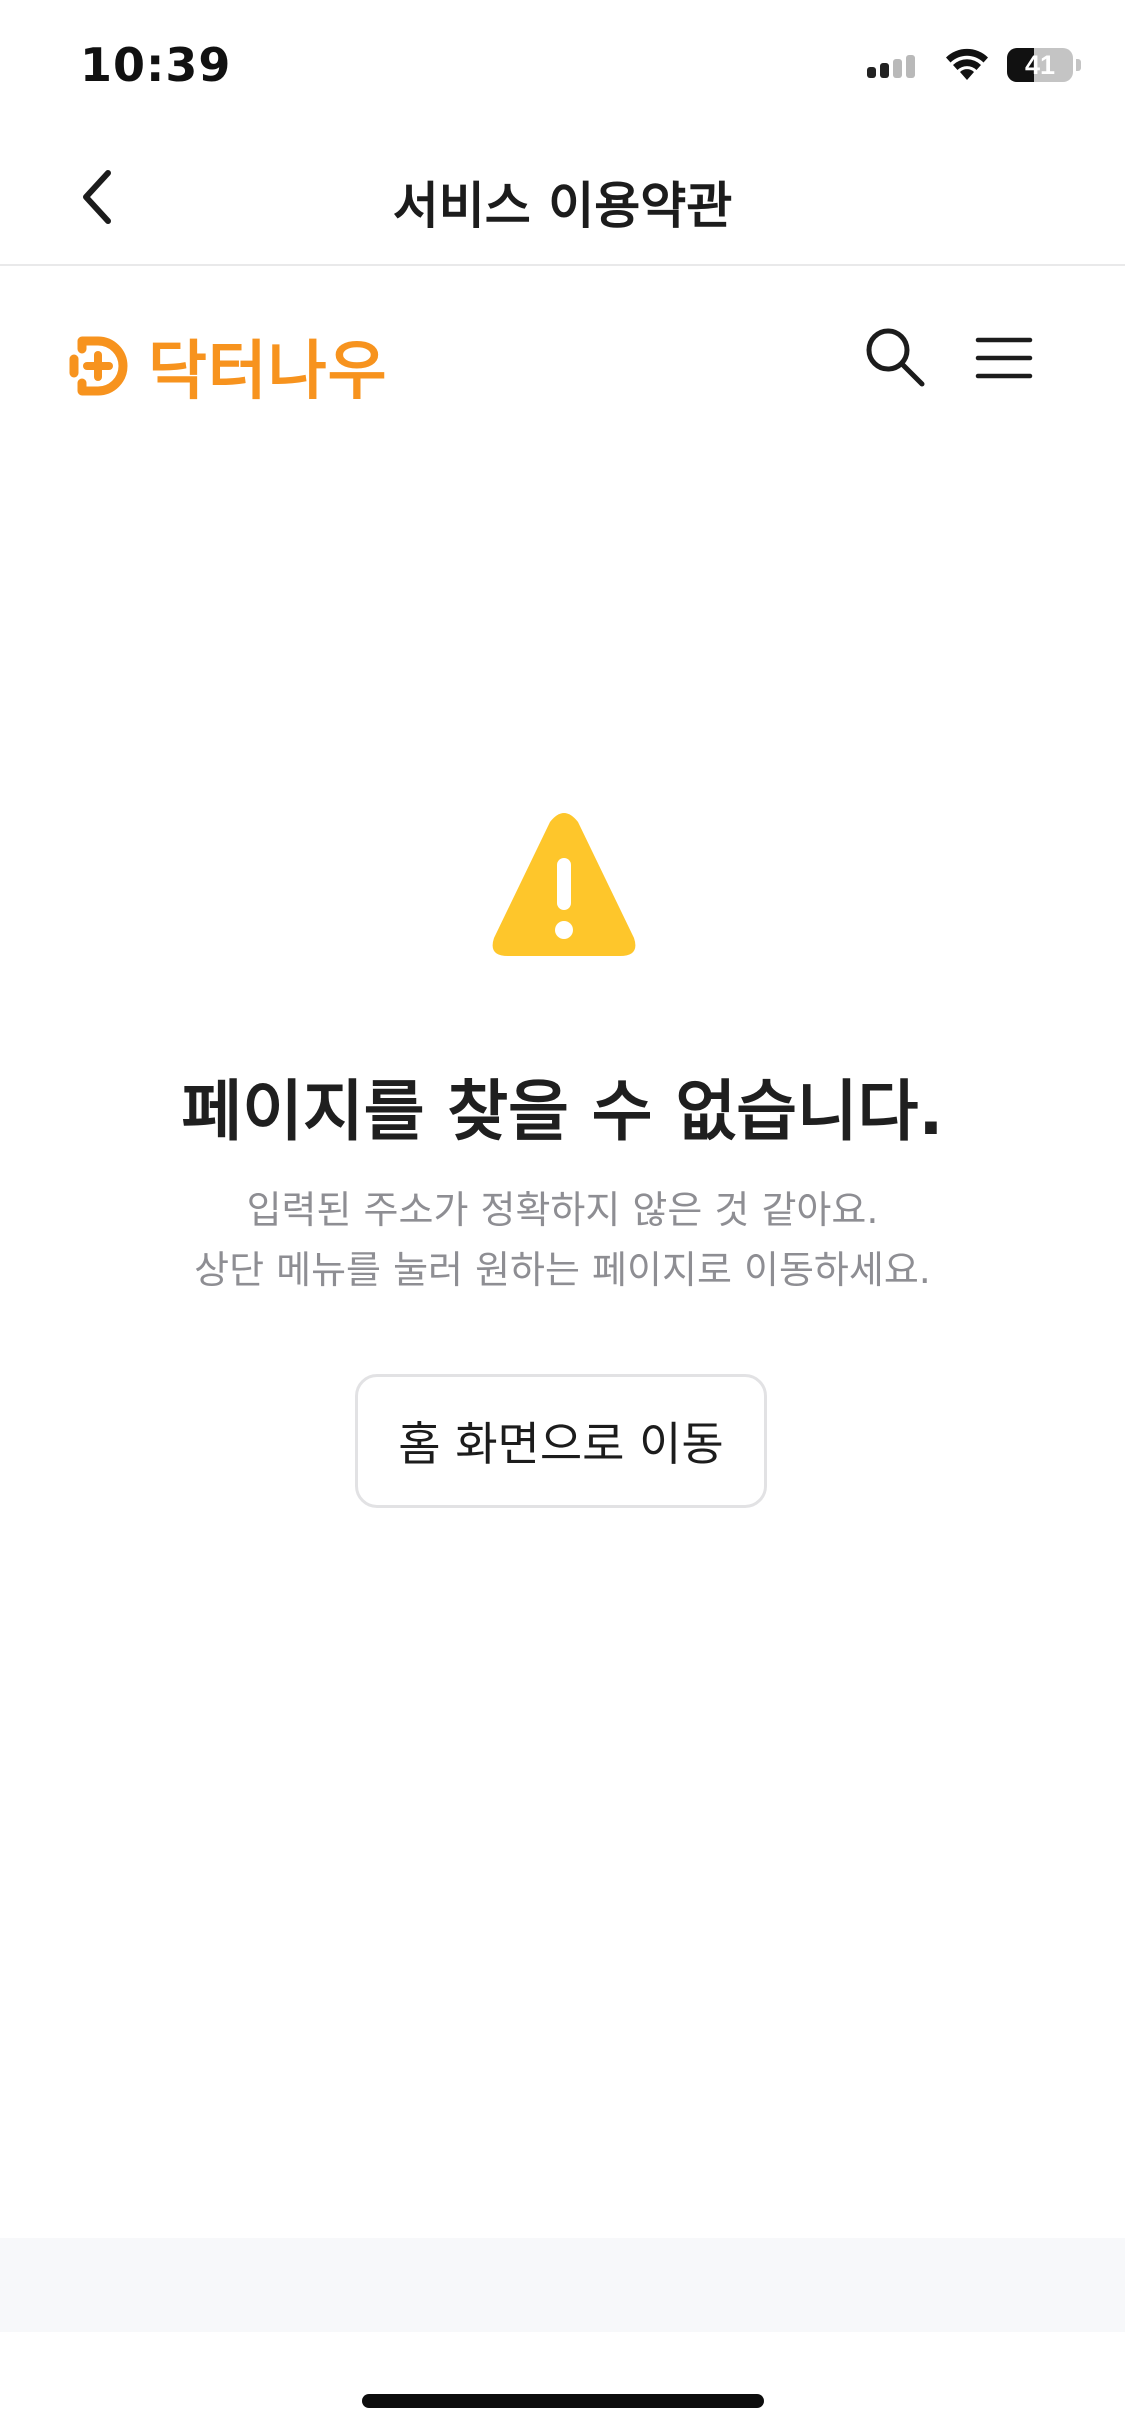 This screenshot has width=1125, height=2436. Describe the element at coordinates (562, 1210) in the screenshot. I see `error-description-line-1: 입력된 주소가 정확하지 않은 것 같아요.` at that location.